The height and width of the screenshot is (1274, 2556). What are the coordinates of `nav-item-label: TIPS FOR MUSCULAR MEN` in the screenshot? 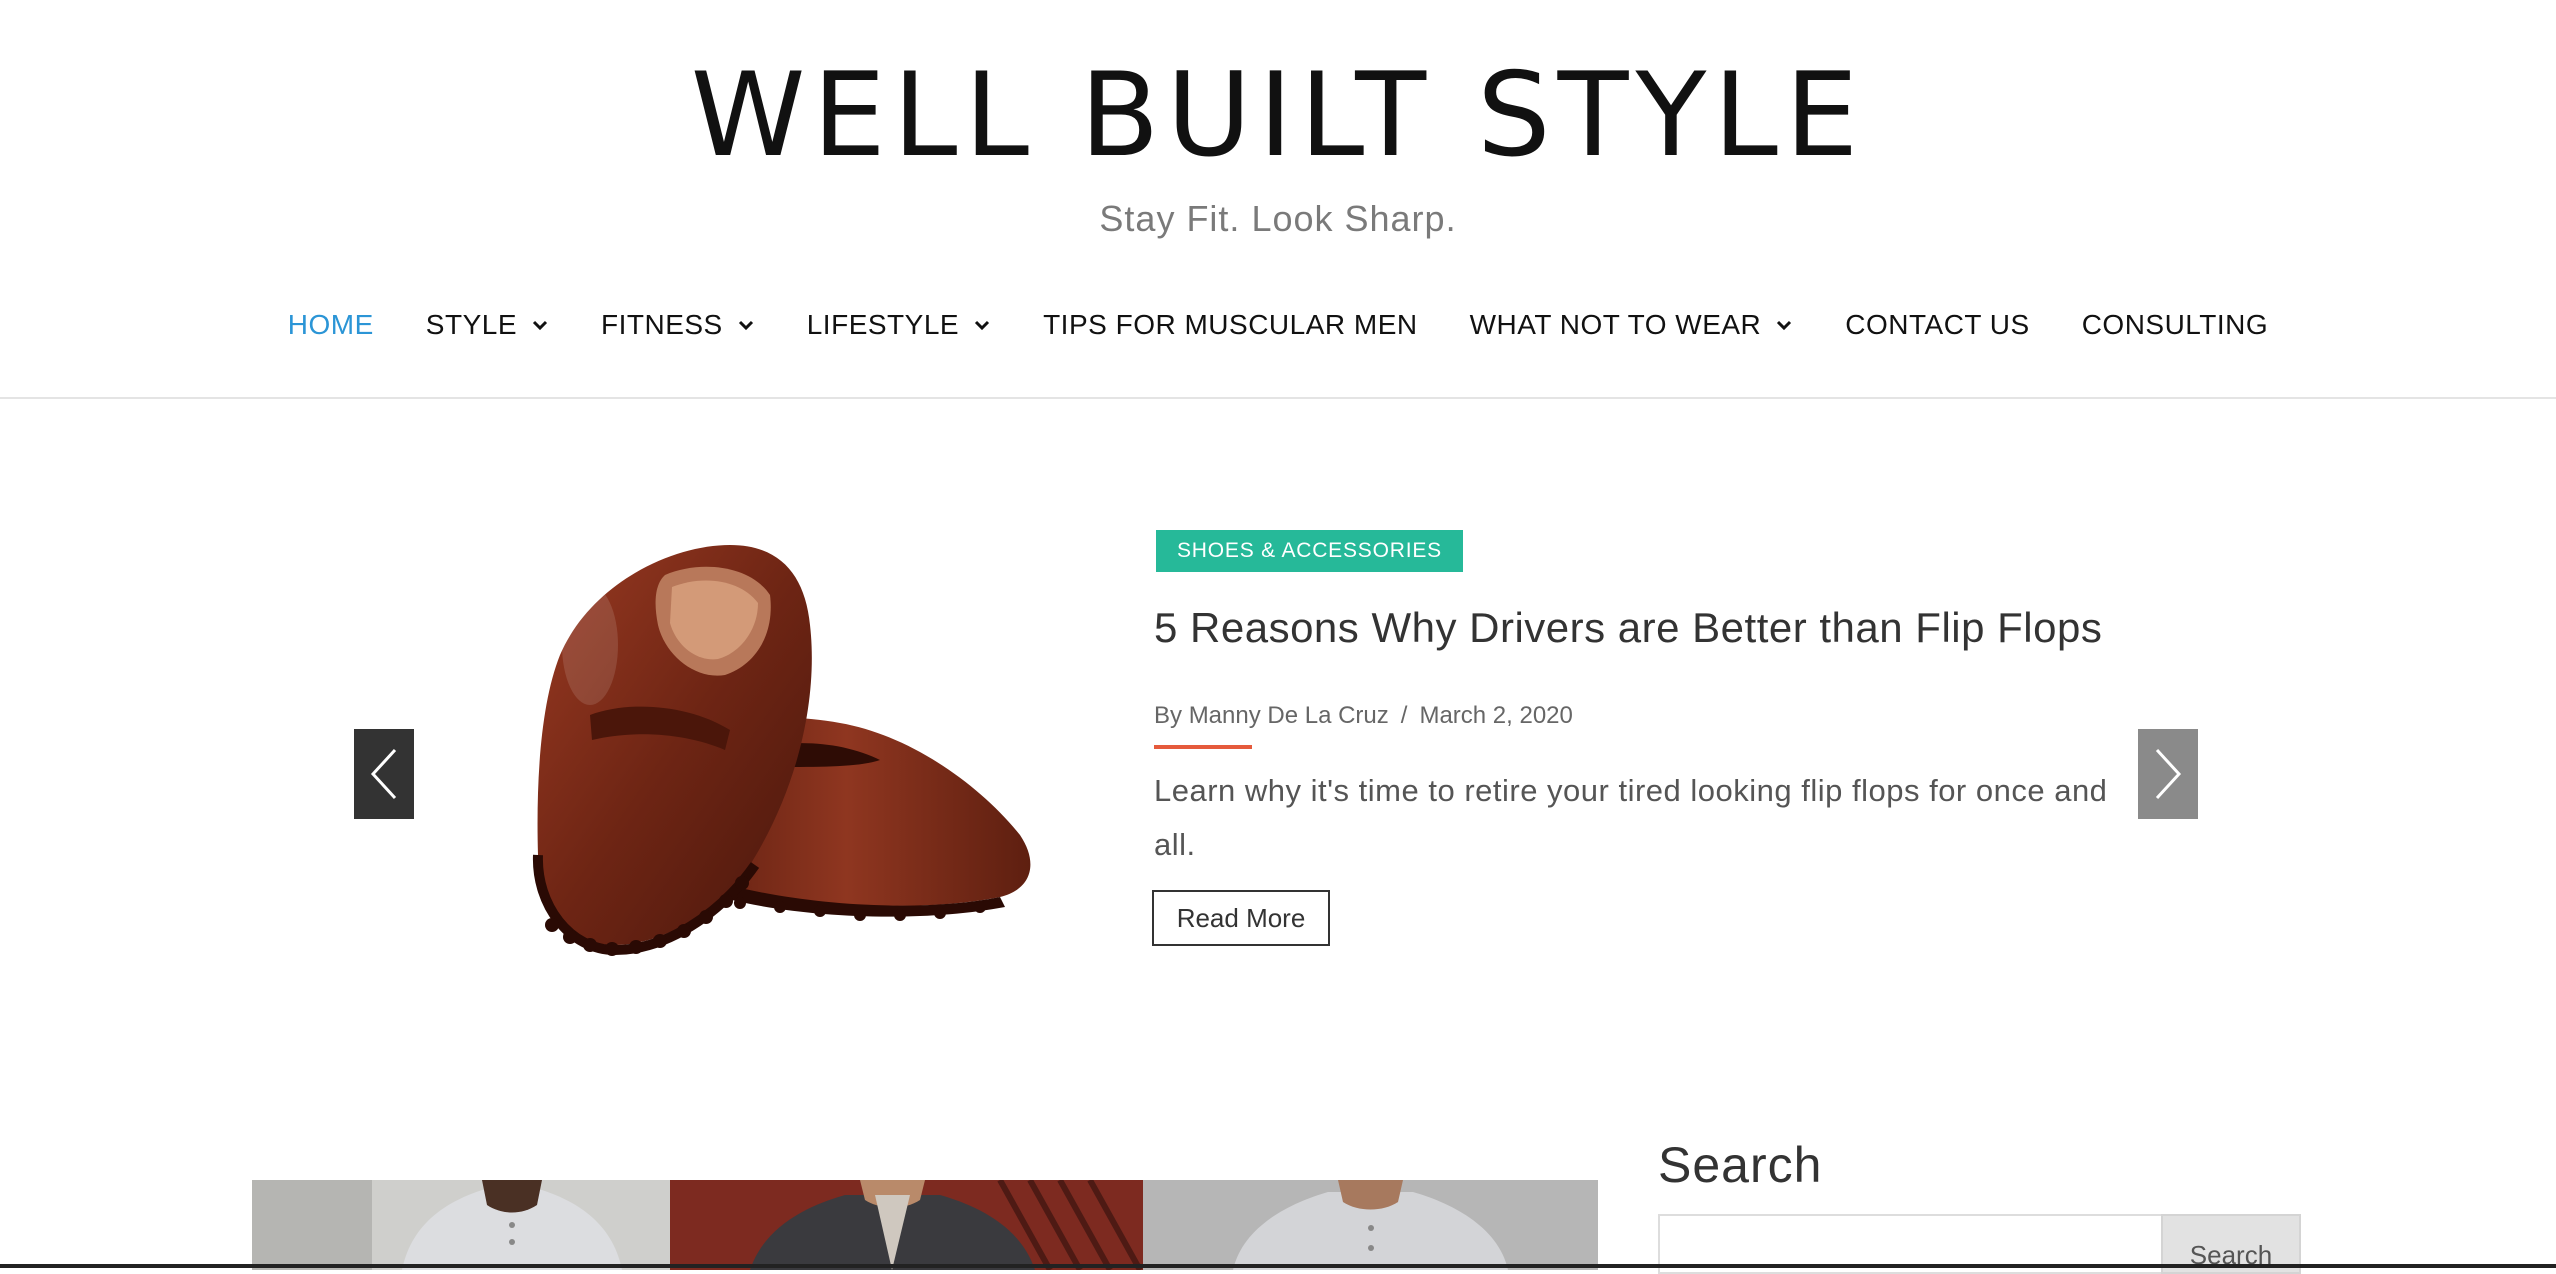 It's located at (1230, 324).